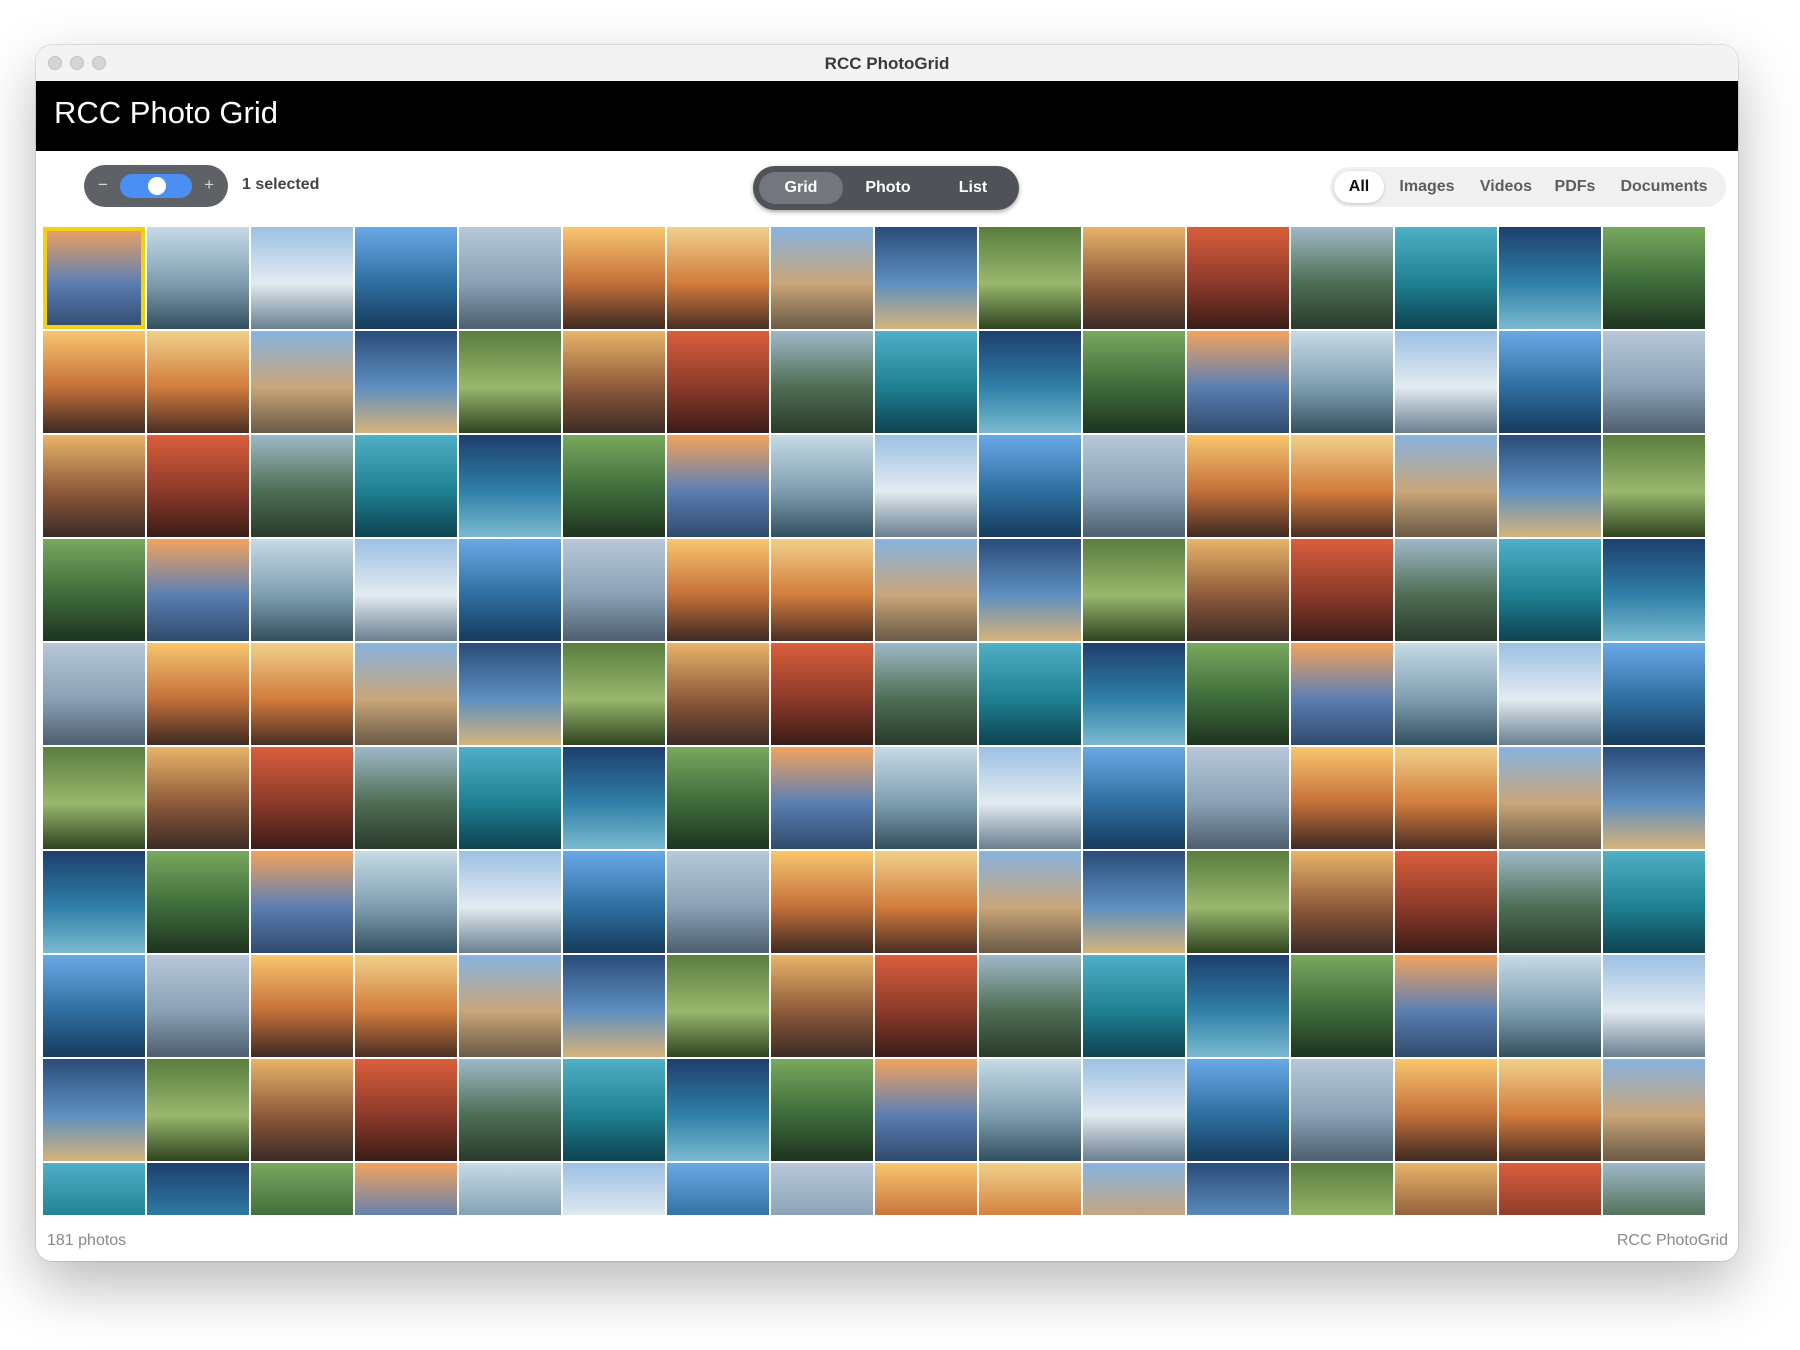  I want to click on zoom-in-button: +, so click(209, 185).